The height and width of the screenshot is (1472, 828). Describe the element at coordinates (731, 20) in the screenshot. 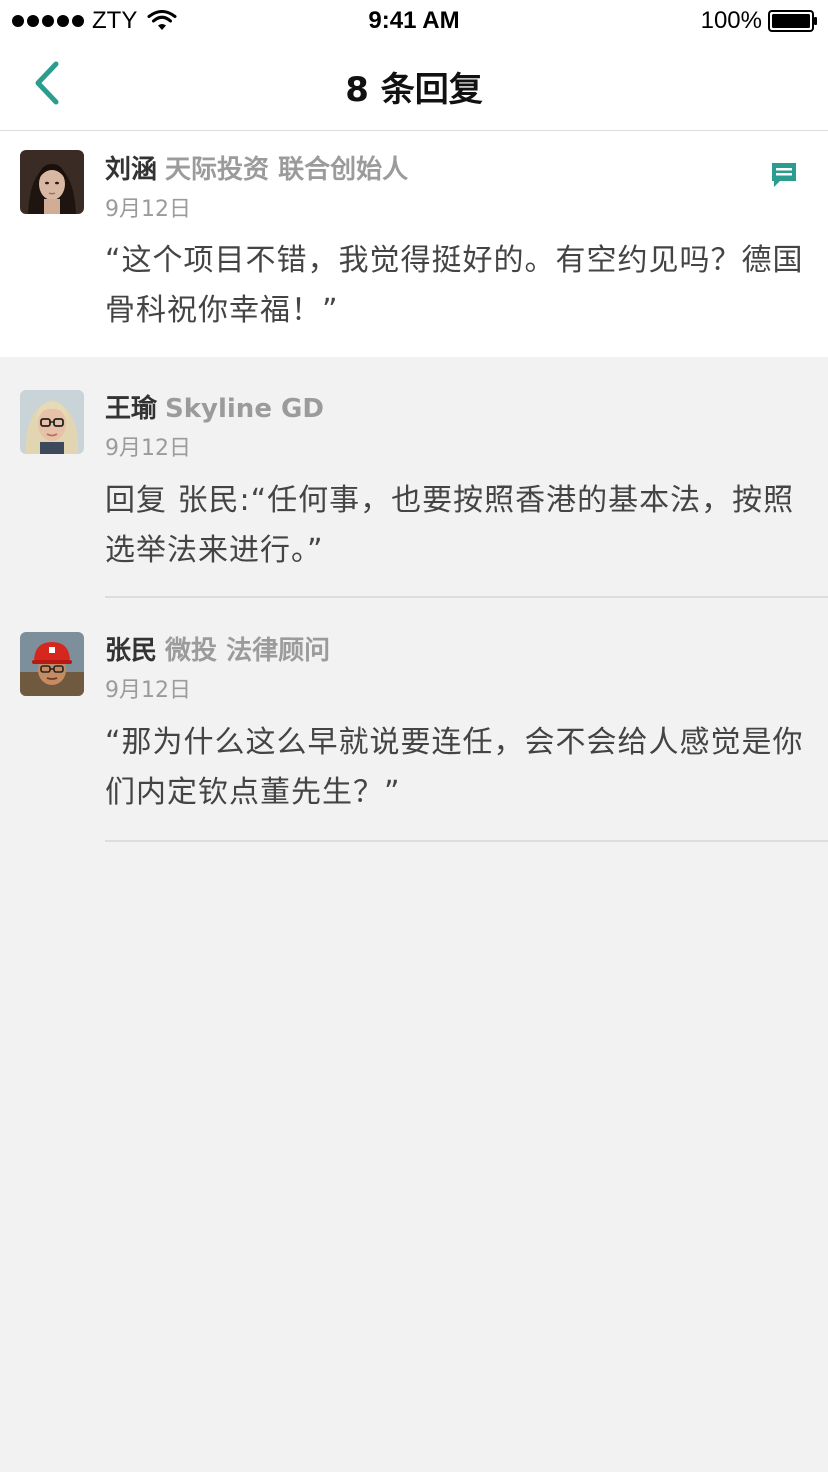

I see `battery-percentage: 100%` at that location.